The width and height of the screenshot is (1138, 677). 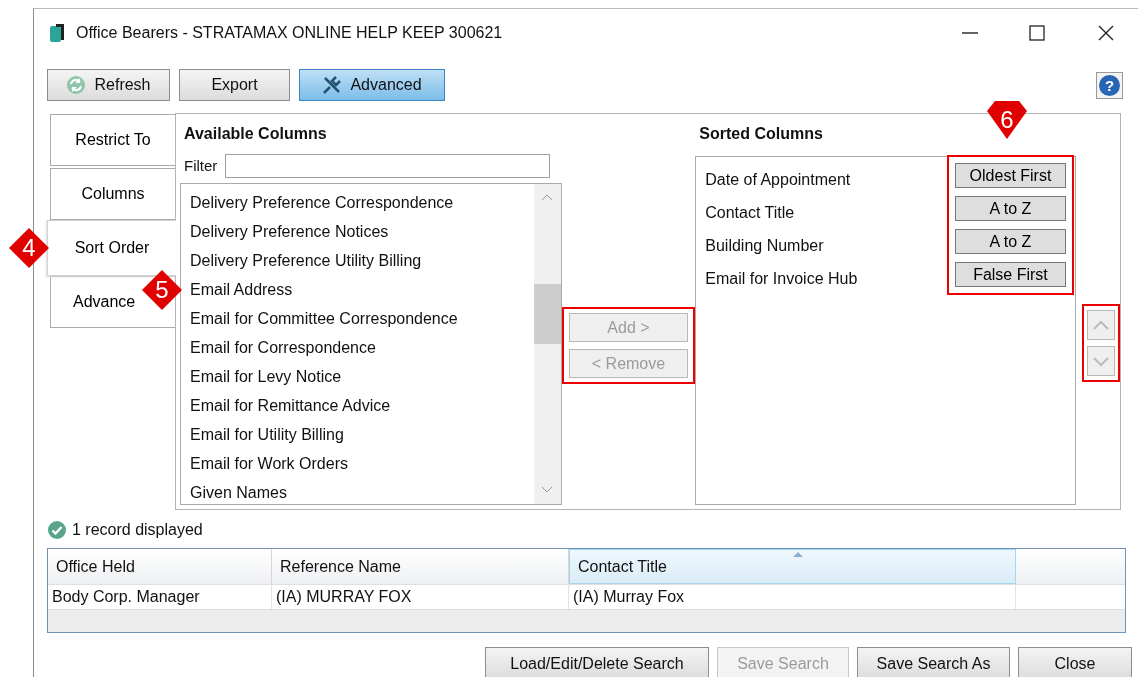 I want to click on list-item: Email for Invoice Hub, so click(x=826, y=278).